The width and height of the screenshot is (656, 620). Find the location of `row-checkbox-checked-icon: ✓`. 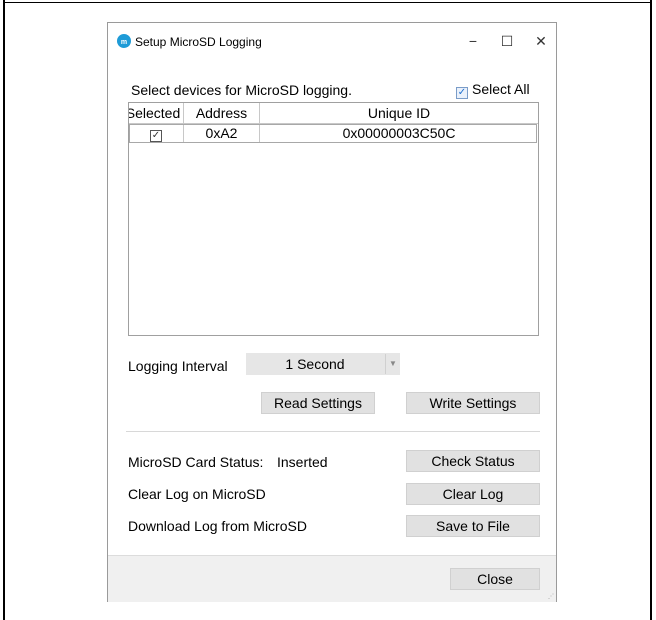

row-checkbox-checked-icon: ✓ is located at coordinates (156, 136).